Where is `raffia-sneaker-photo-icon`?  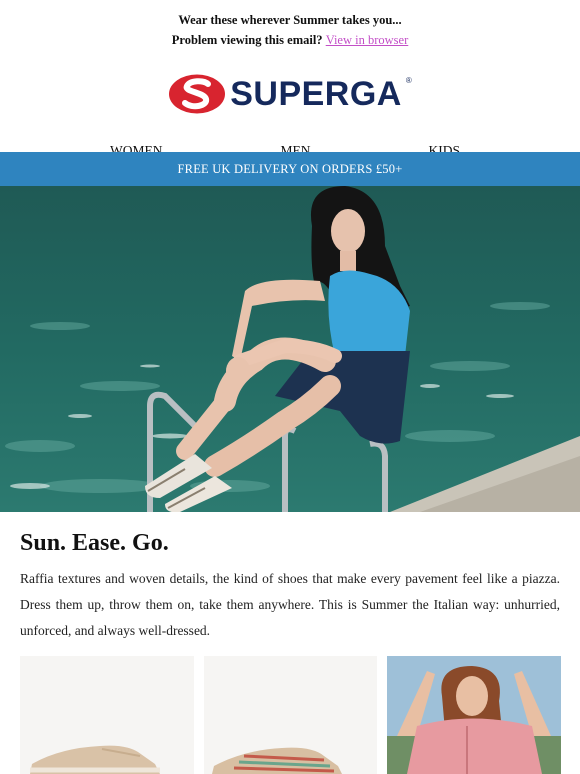 raffia-sneaker-photo-icon is located at coordinates (107, 715).